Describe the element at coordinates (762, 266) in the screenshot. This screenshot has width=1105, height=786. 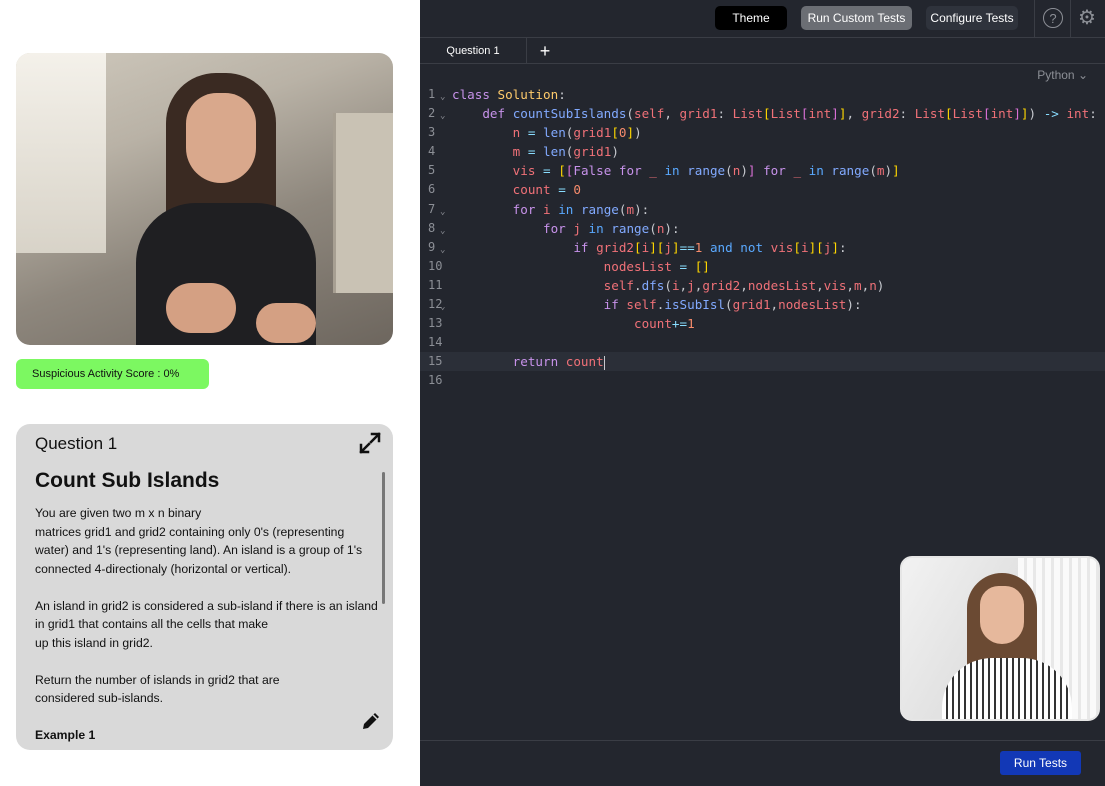
I see `code-line: 10 nodesList = []` at that location.